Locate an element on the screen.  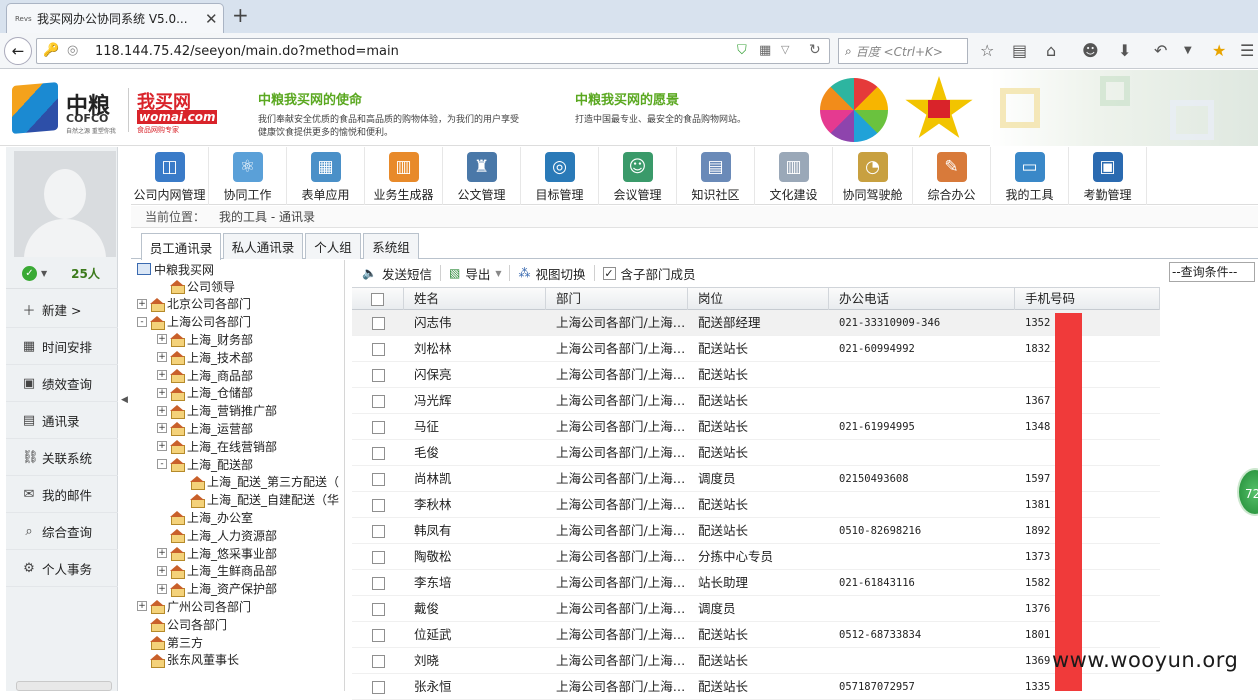
tab-employee: 员工通讯录 is located at coordinates (181, 246).